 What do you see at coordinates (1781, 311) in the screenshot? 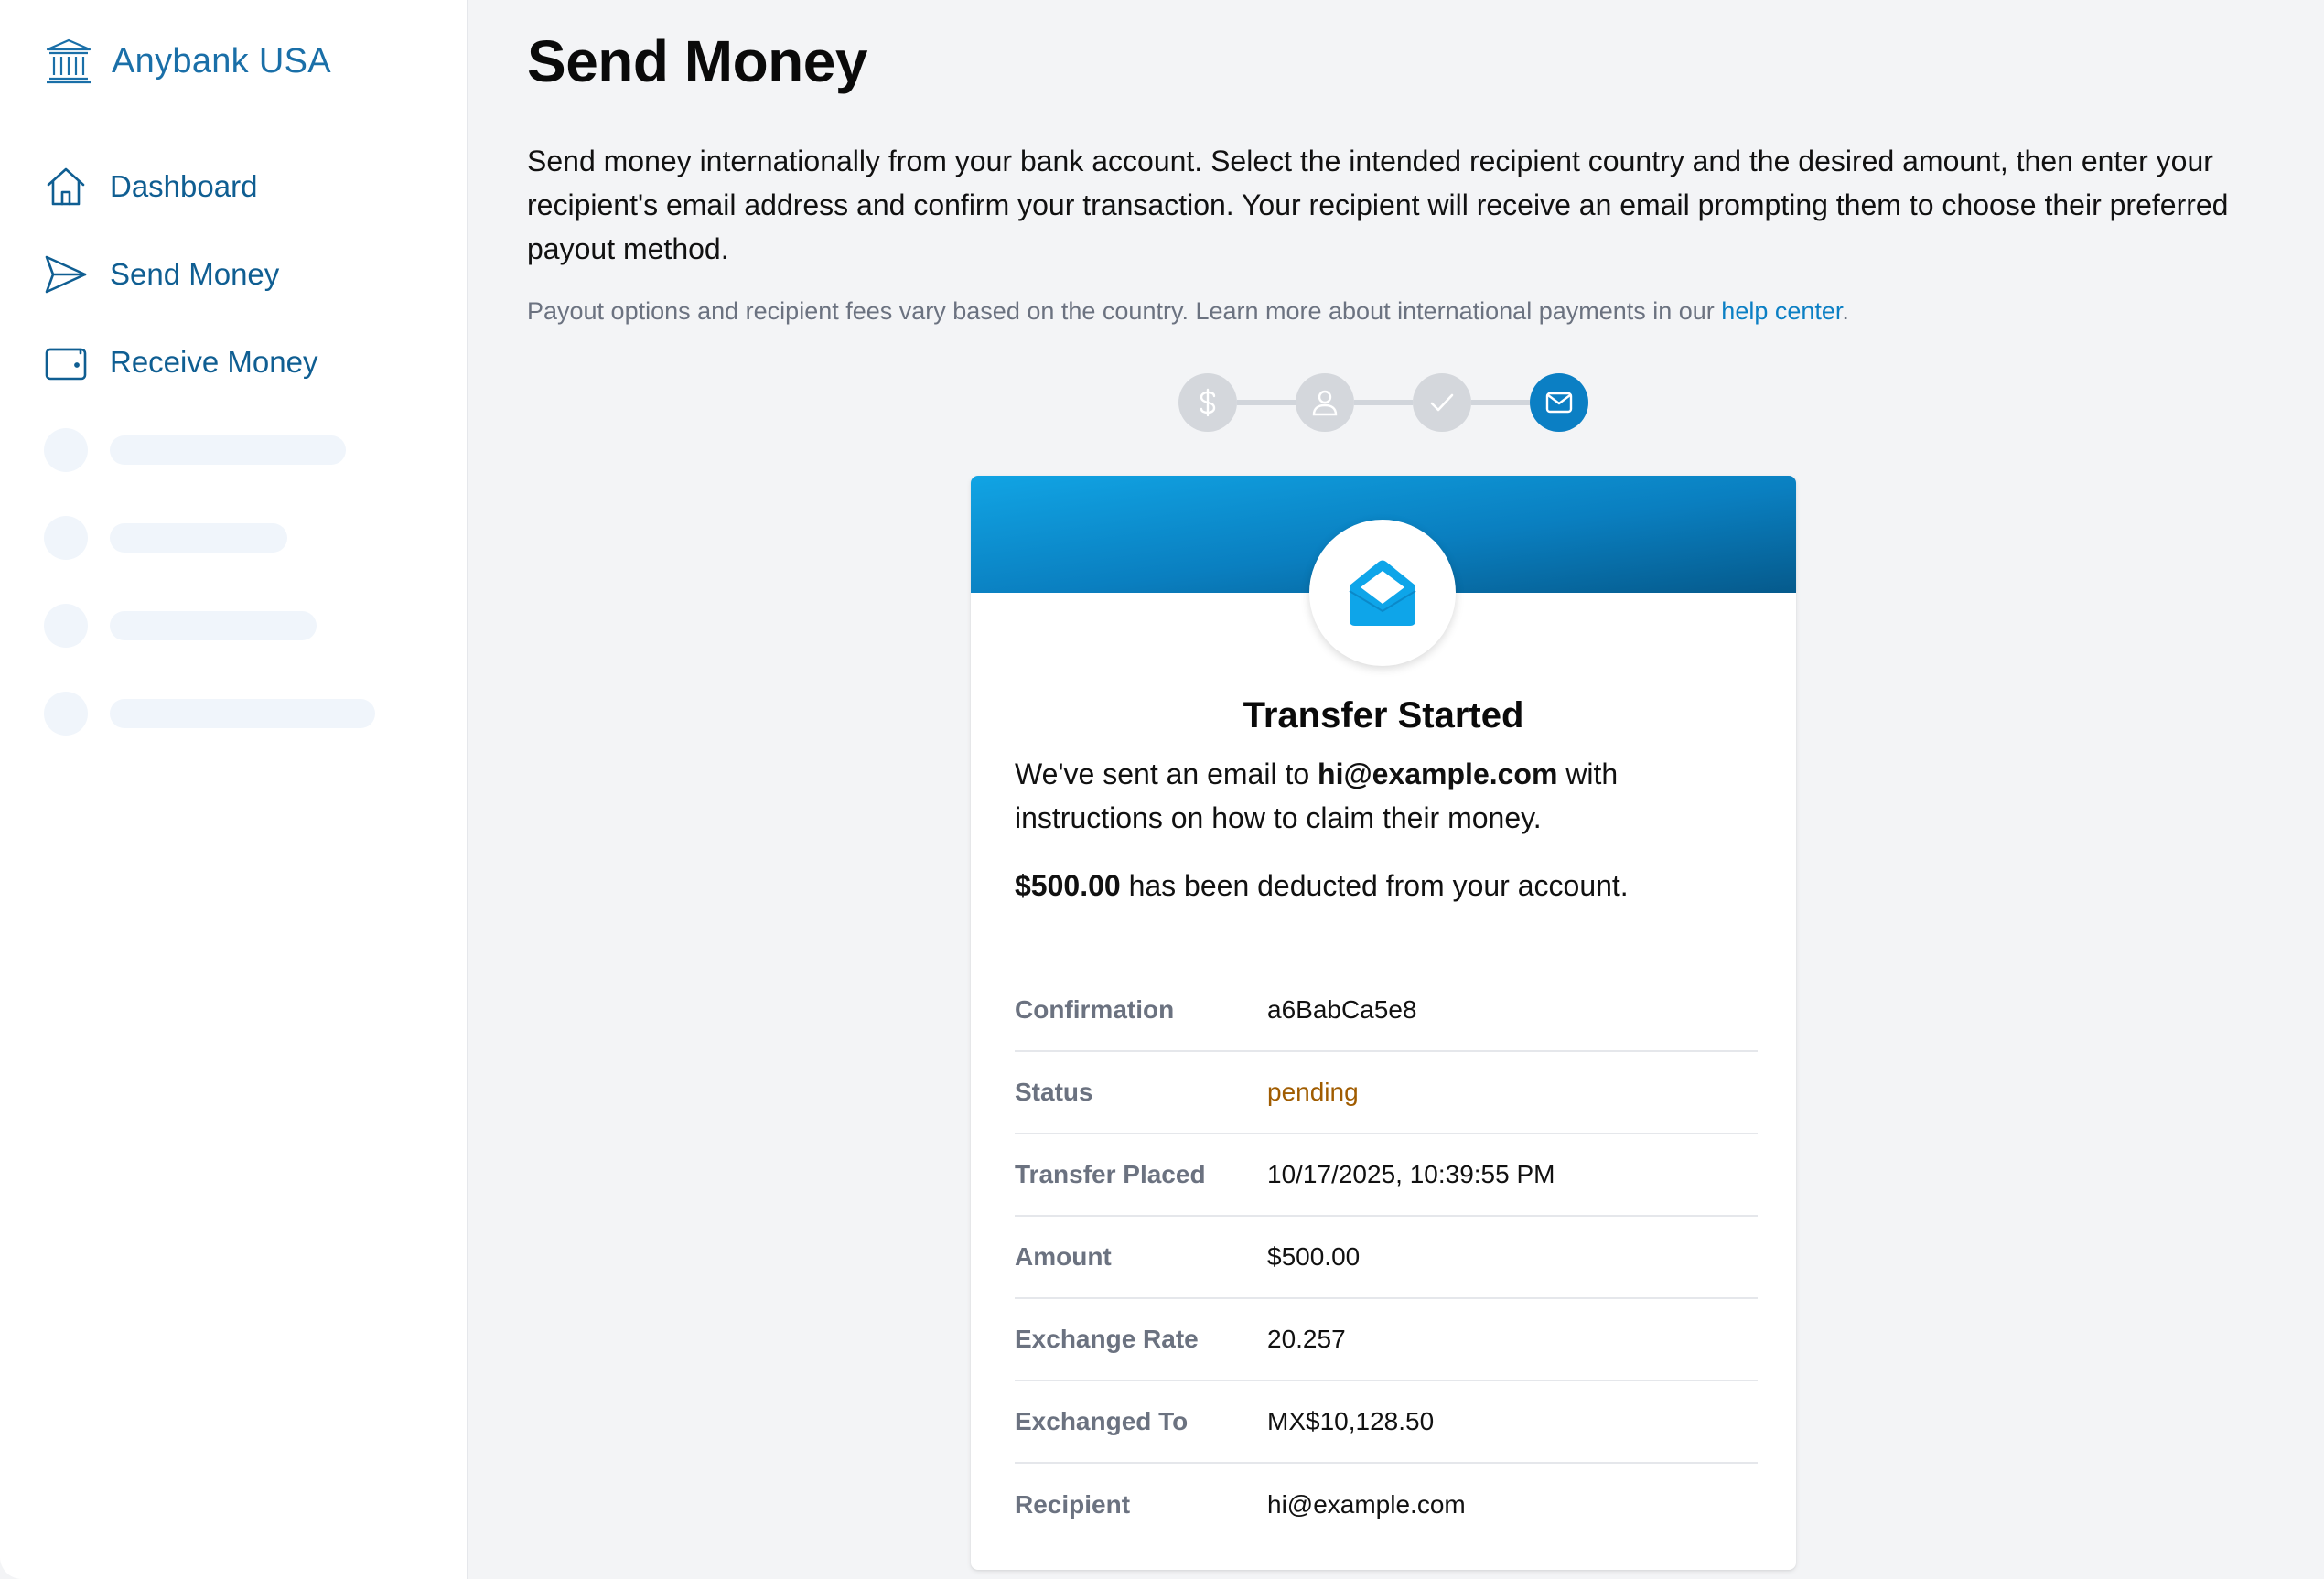
I see `help-center-link: help center` at bounding box center [1781, 311].